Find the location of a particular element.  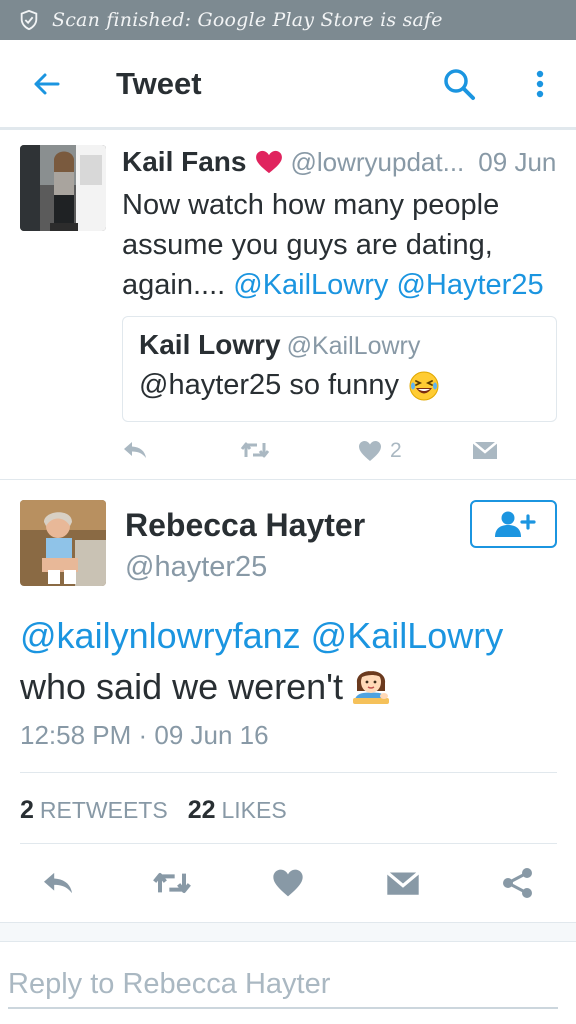

likes-count: 22 is located at coordinates (202, 810).